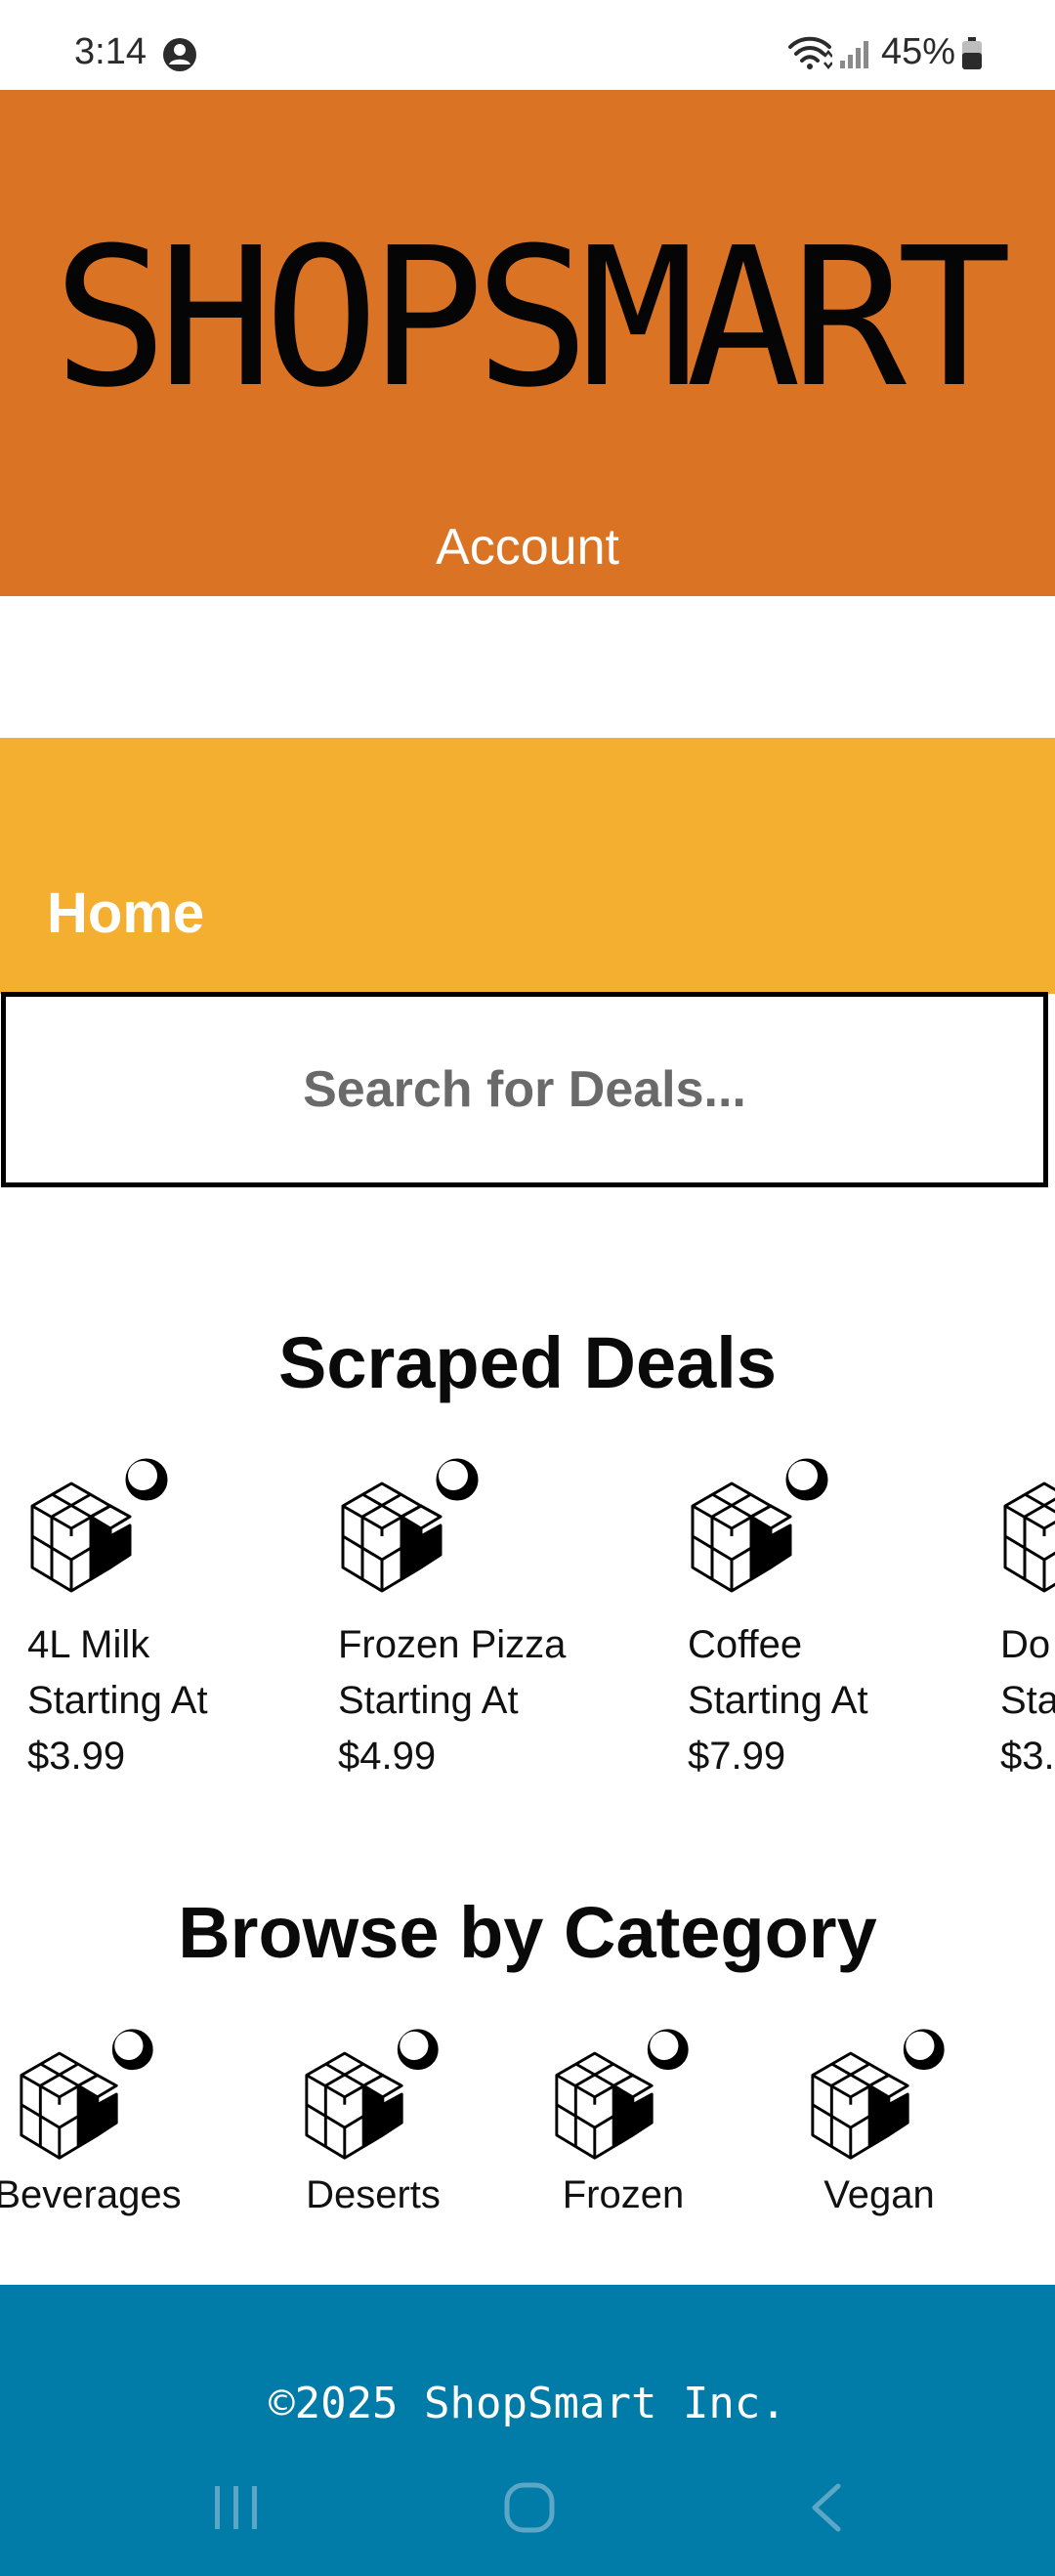  What do you see at coordinates (527, 45) in the screenshot?
I see `status-bar: 3:14 45%` at bounding box center [527, 45].